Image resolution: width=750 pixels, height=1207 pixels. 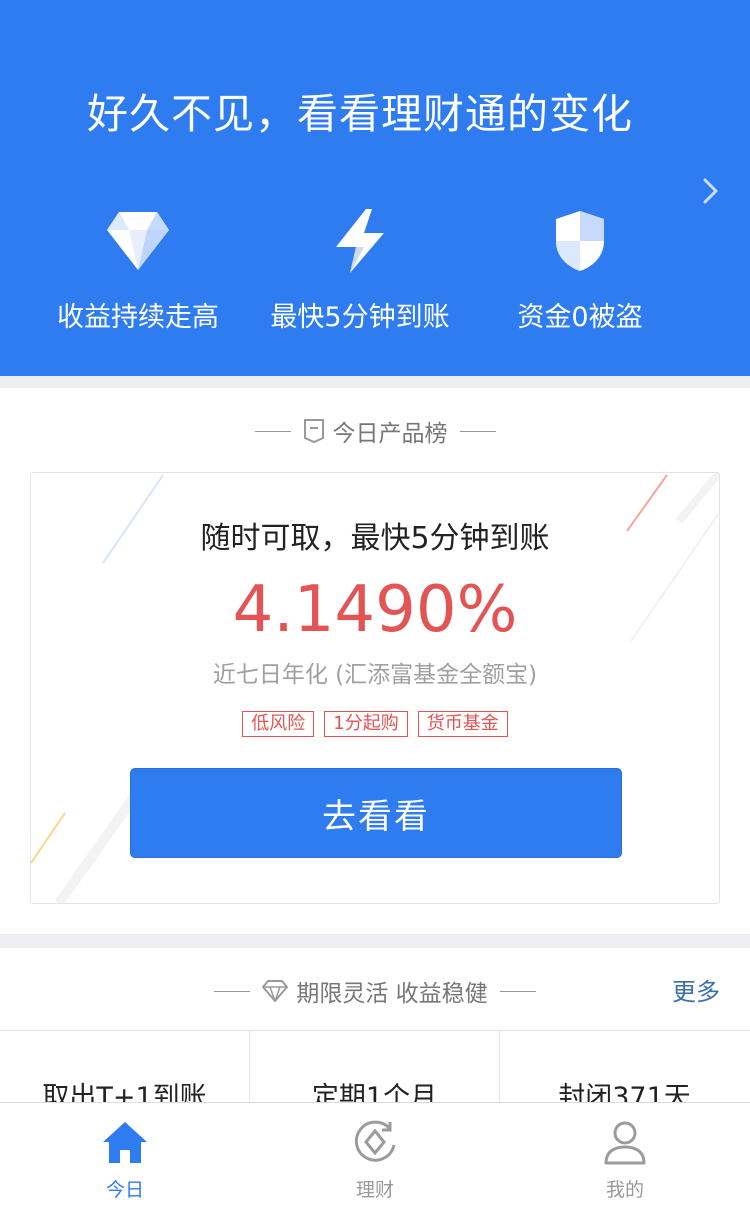 What do you see at coordinates (392, 994) in the screenshot?
I see `section-title: 期限灵活 收益稳健` at bounding box center [392, 994].